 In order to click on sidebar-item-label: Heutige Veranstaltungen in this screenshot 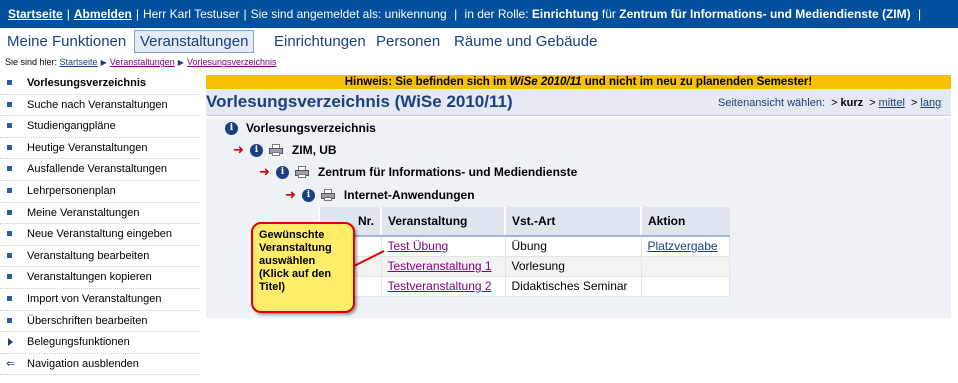, I will do `click(87, 147)`.